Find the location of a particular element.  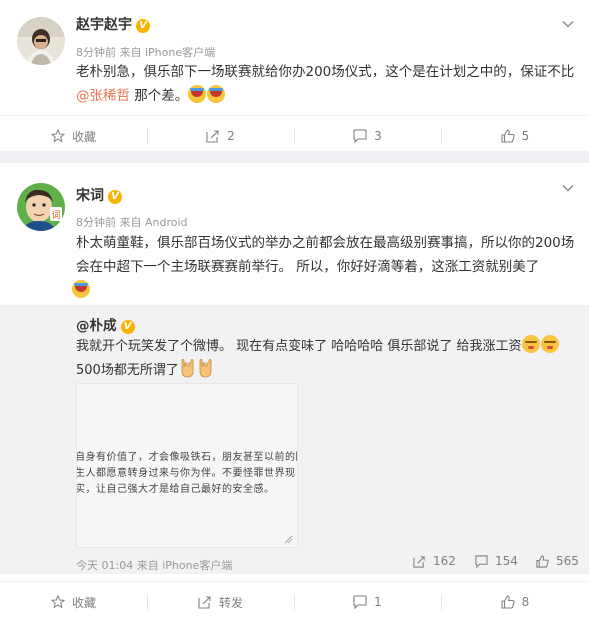

repost-button: 转发 is located at coordinates (220, 602).